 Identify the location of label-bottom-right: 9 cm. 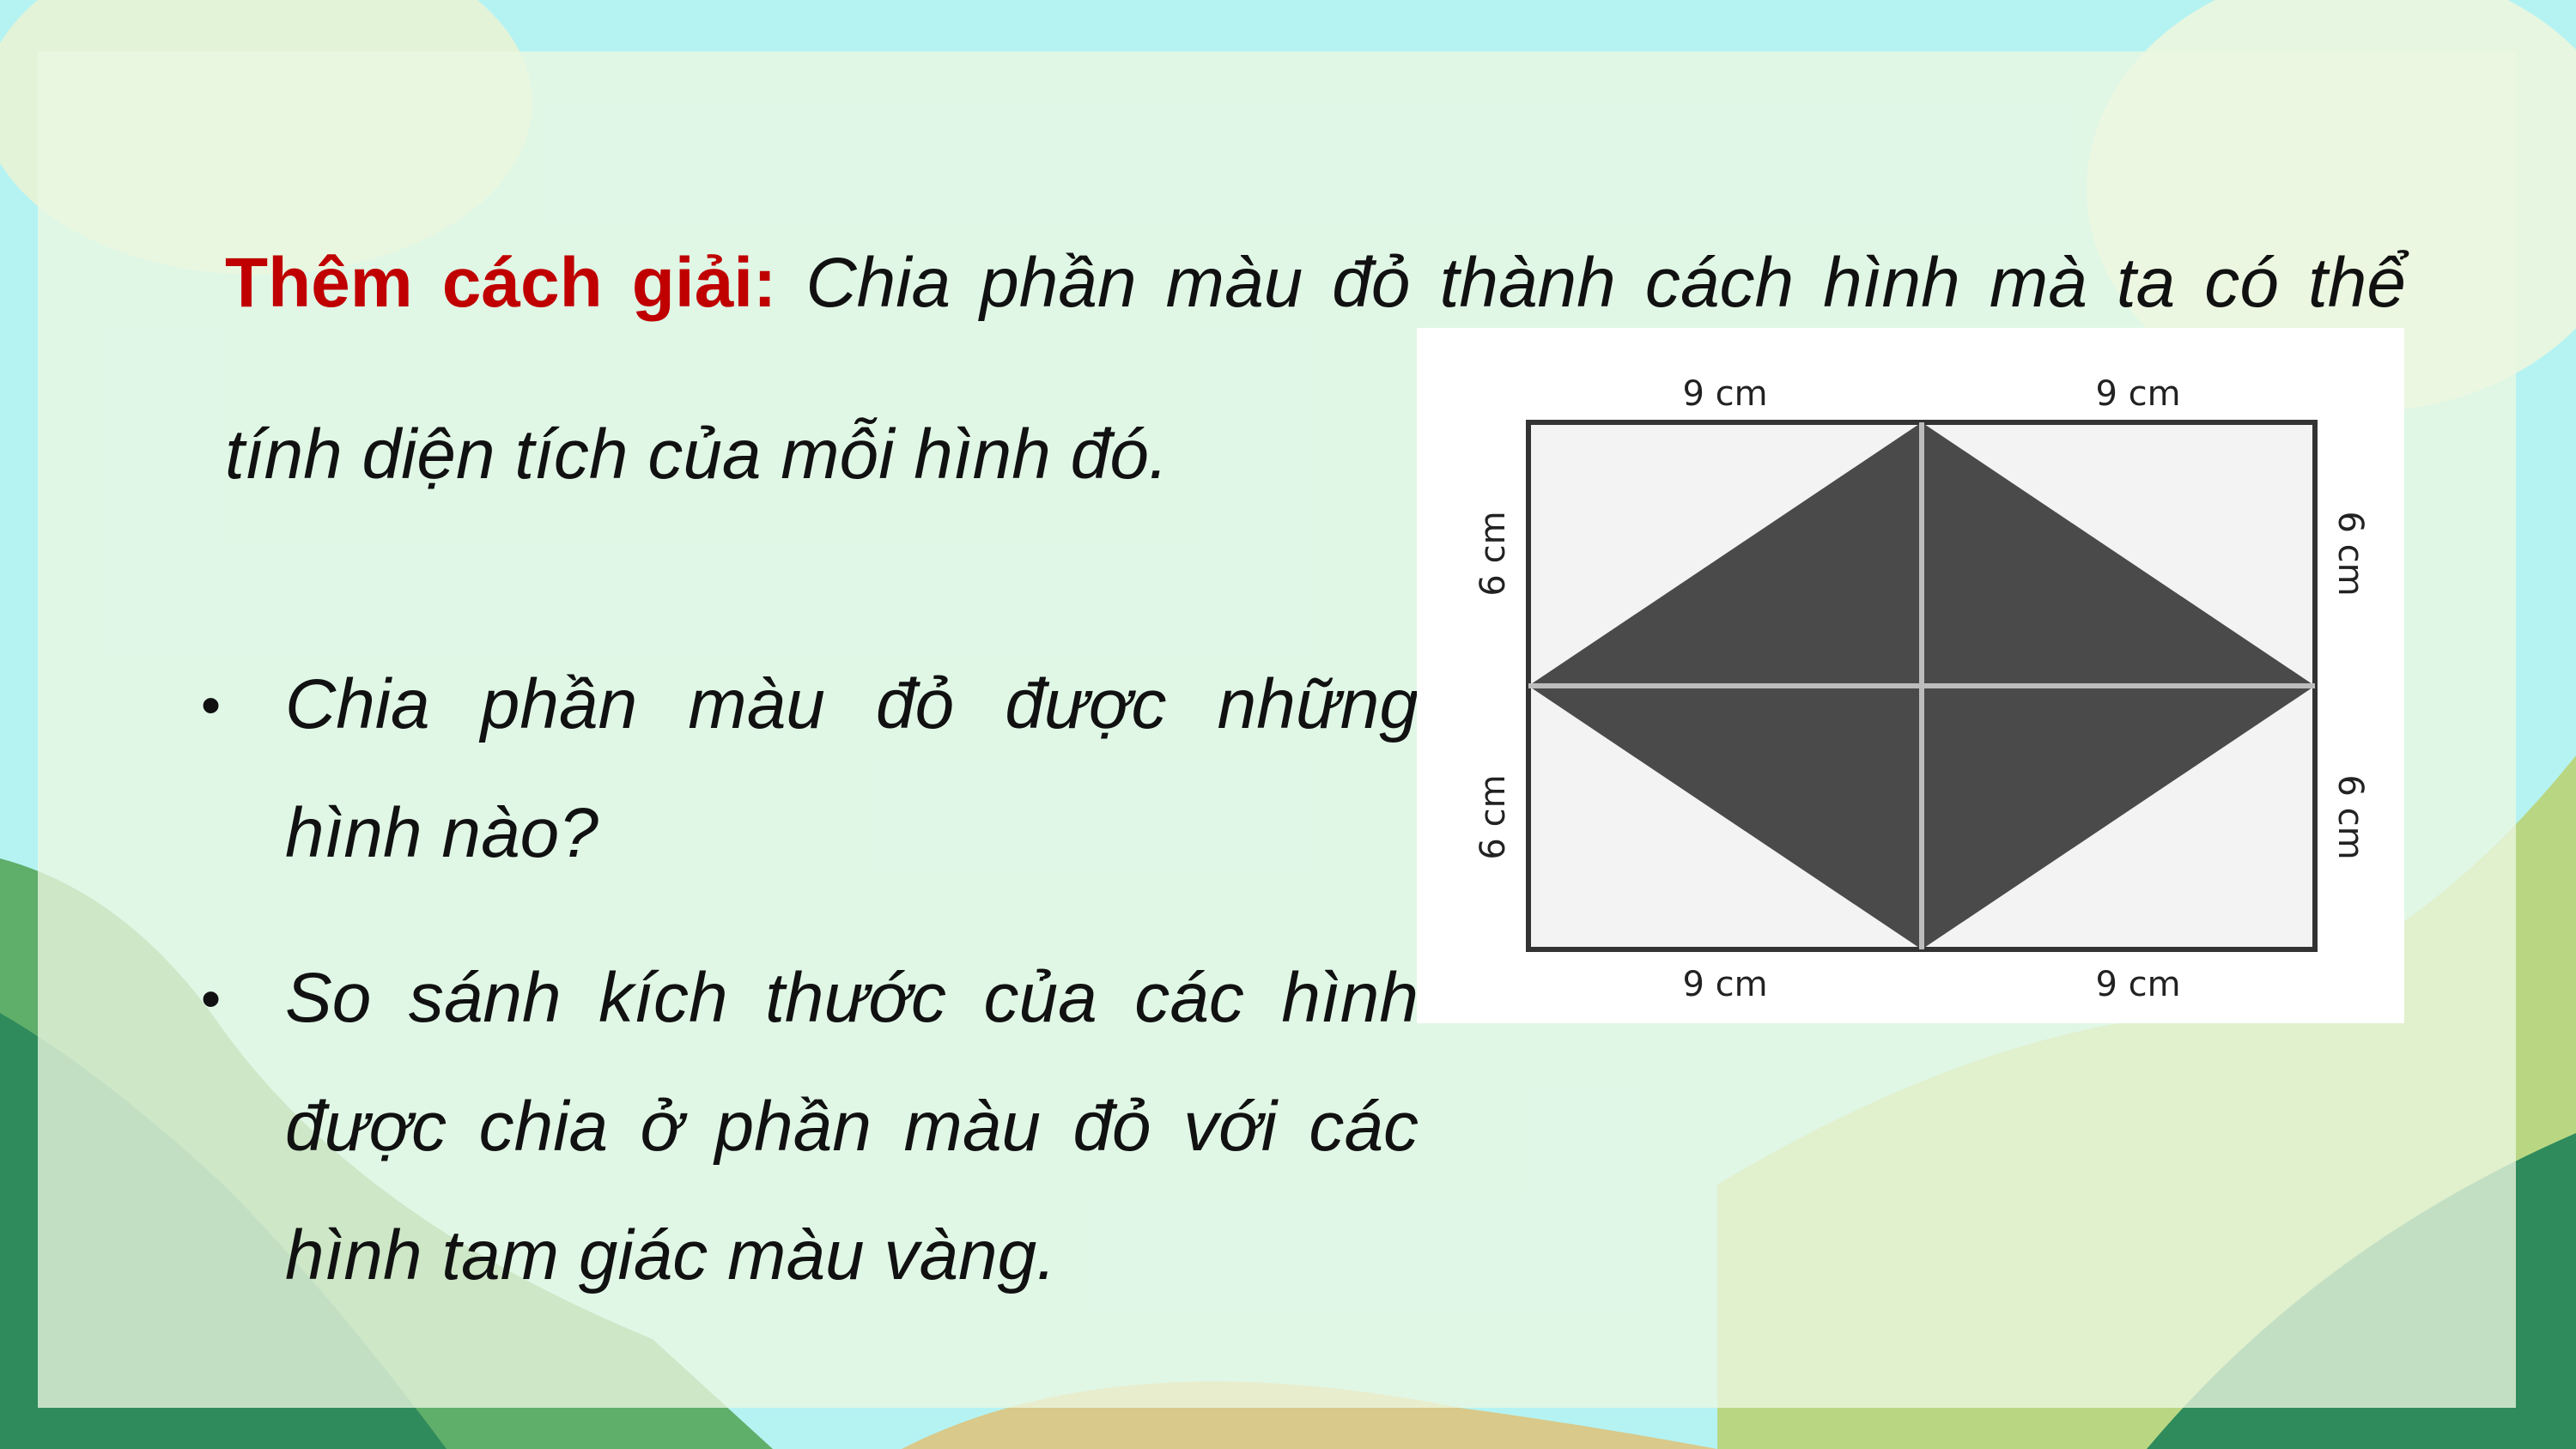
(2137, 984).